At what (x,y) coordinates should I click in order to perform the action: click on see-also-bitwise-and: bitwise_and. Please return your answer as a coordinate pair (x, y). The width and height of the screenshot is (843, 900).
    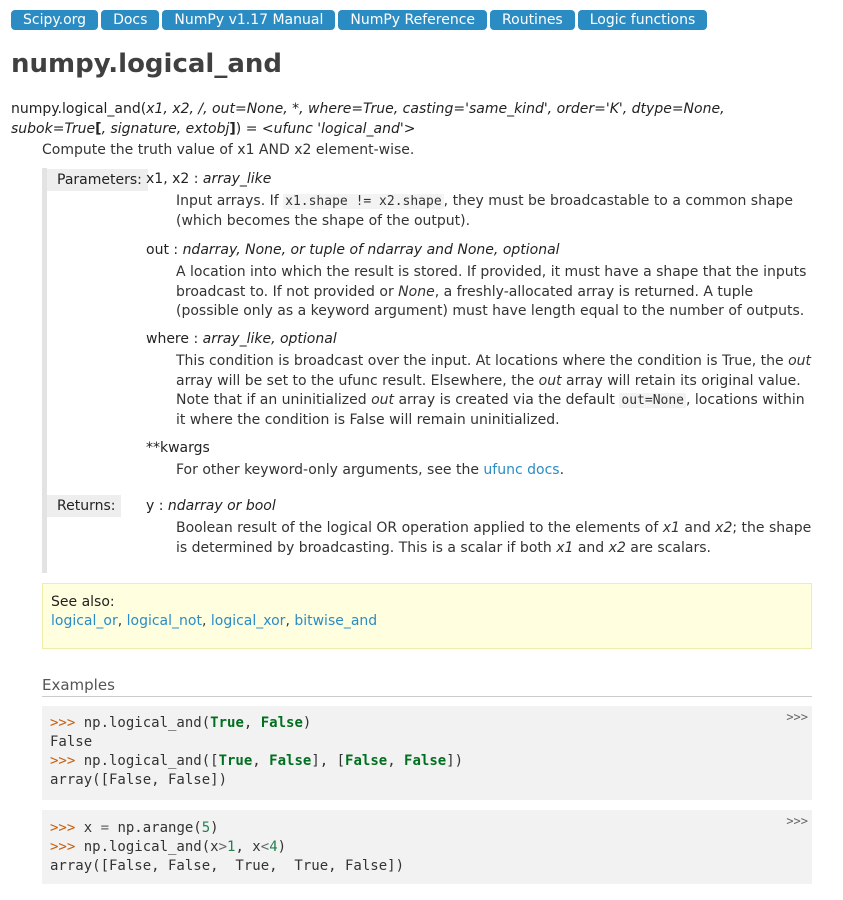
    Looking at the image, I should click on (335, 621).